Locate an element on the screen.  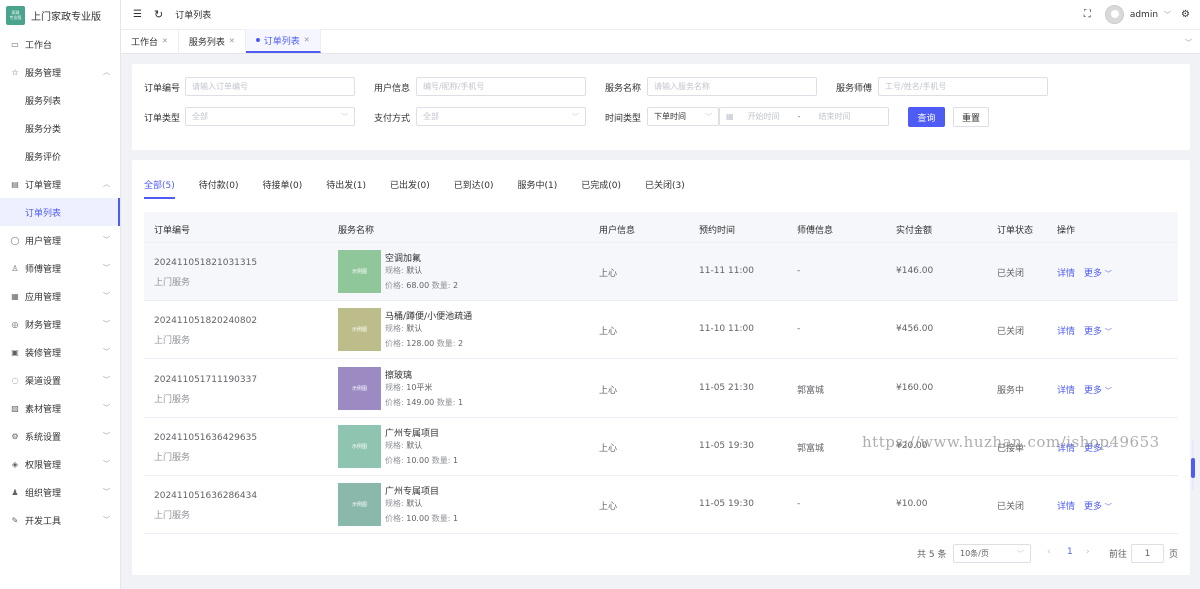
sidebar-item: ◈ 权限管理 ﹀ is located at coordinates (60, 464).